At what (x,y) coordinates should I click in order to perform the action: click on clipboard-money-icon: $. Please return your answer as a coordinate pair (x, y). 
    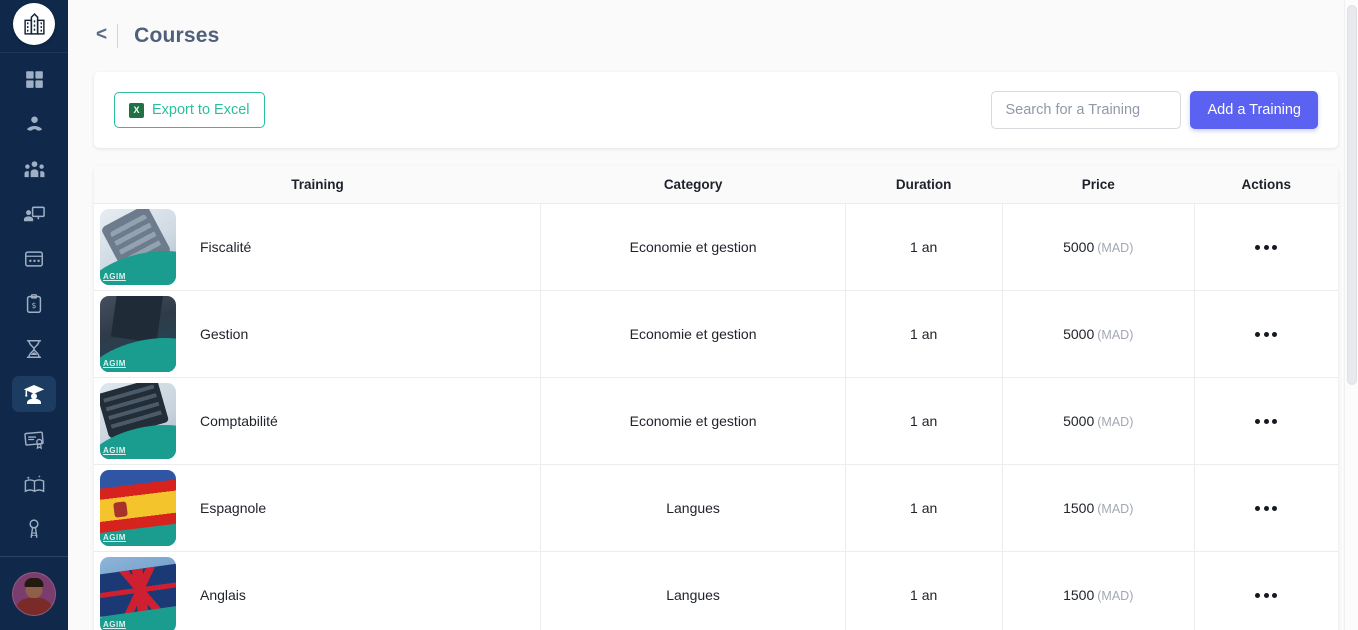
    Looking at the image, I should click on (34, 303).